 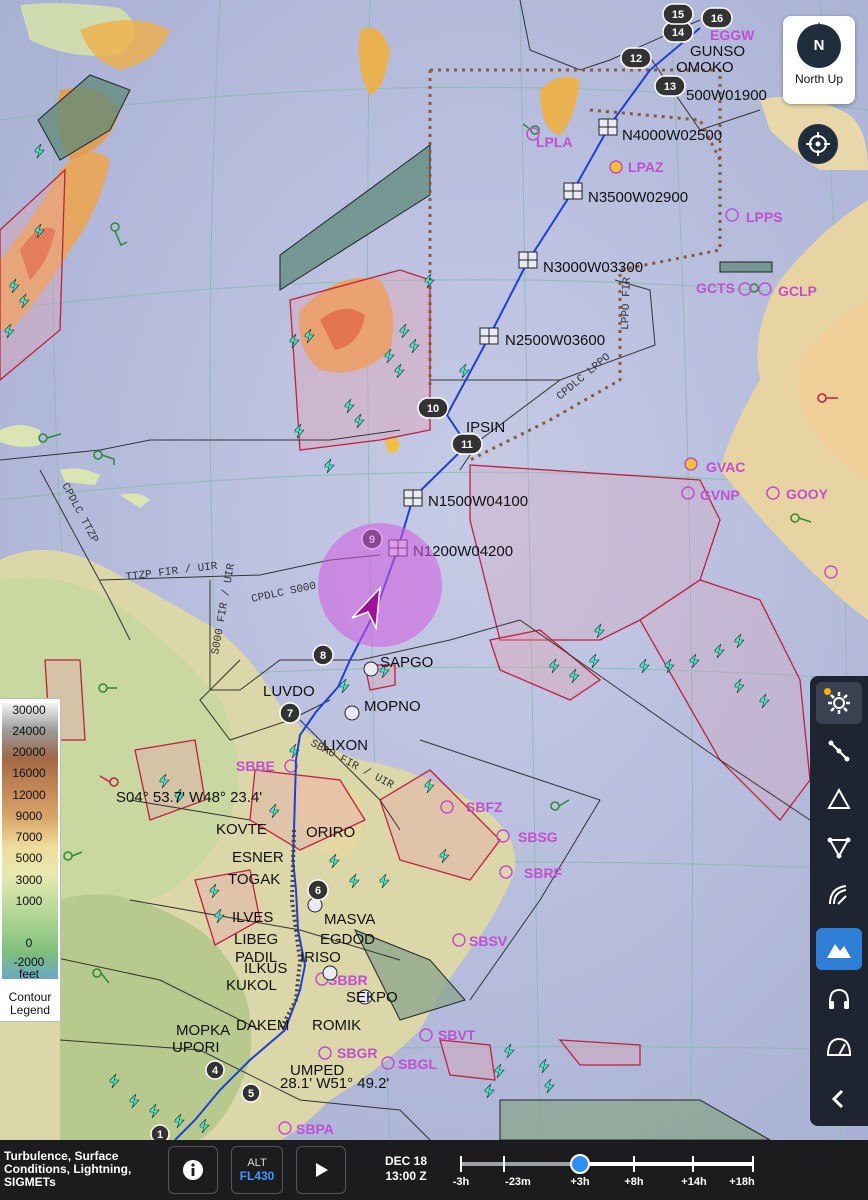 I want to click on svg-text: 11, so click(x=467, y=445).